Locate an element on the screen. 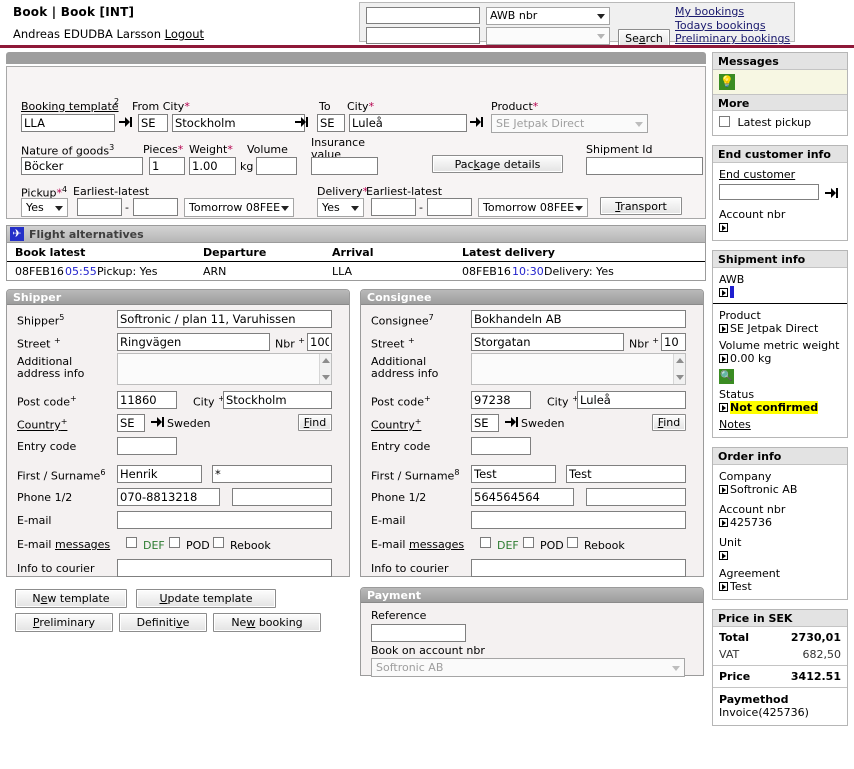 The height and width of the screenshot is (769, 854). from-country-input is located at coordinates (153, 123).